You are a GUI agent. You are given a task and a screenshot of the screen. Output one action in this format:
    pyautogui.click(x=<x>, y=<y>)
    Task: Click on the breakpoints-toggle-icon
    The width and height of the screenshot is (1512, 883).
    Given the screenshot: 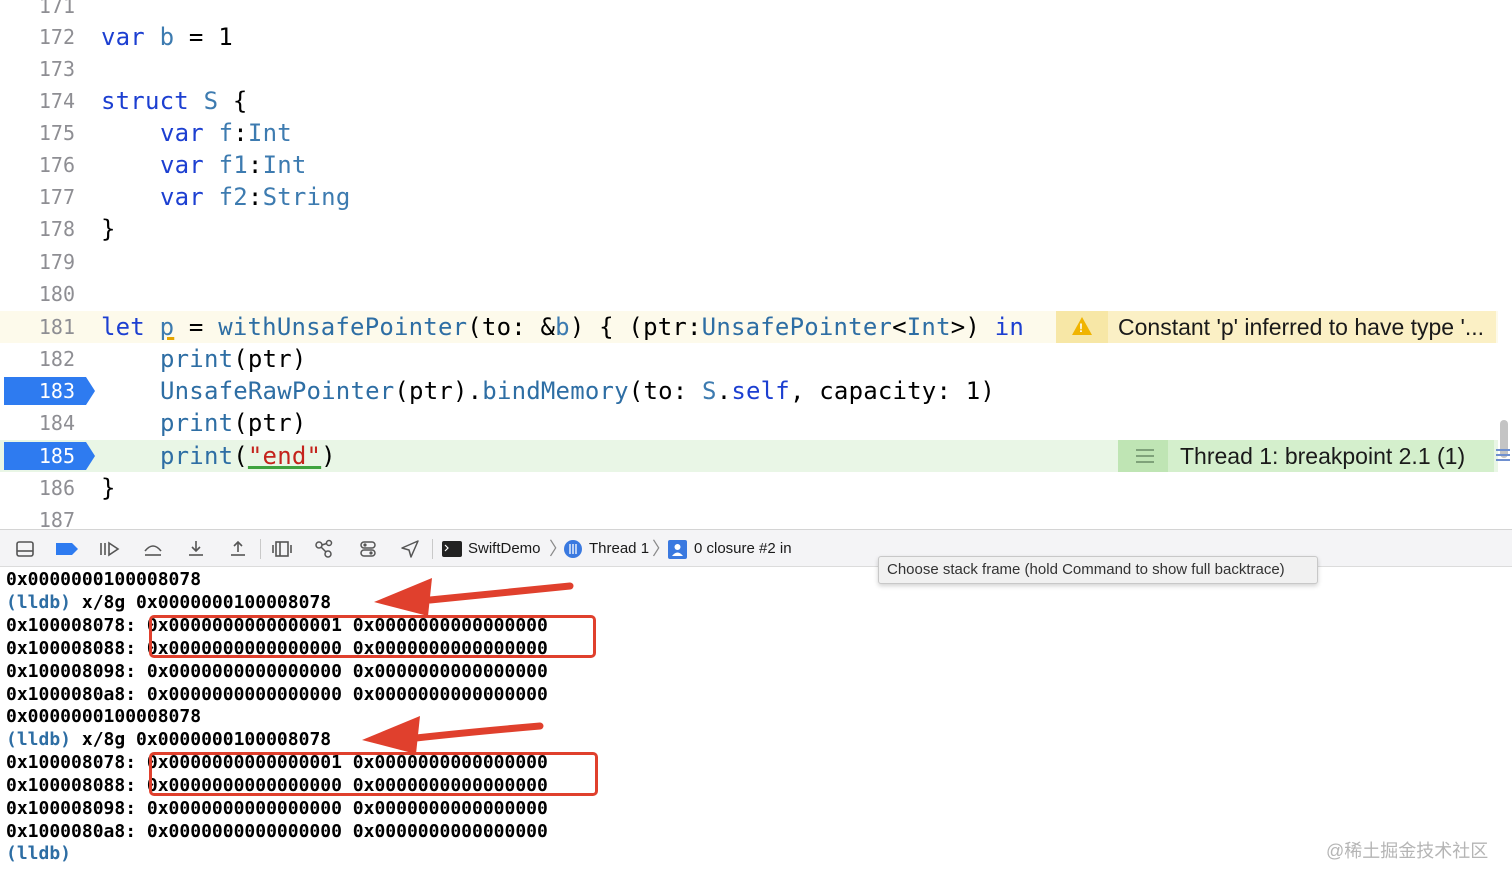 What is the action you would take?
    pyautogui.click(x=67, y=549)
    